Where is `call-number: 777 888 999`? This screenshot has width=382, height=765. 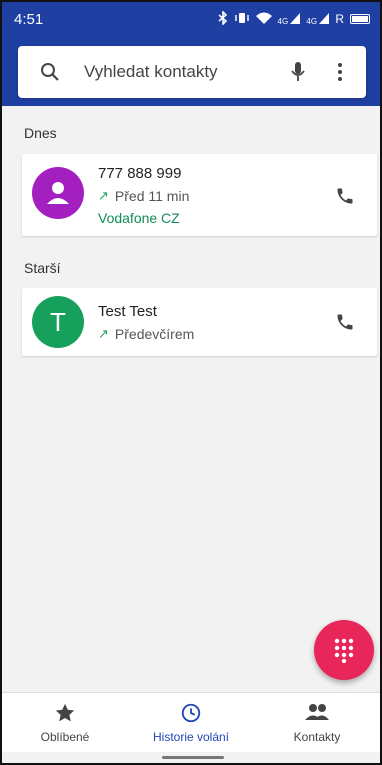 call-number: 777 888 999 is located at coordinates (140, 173).